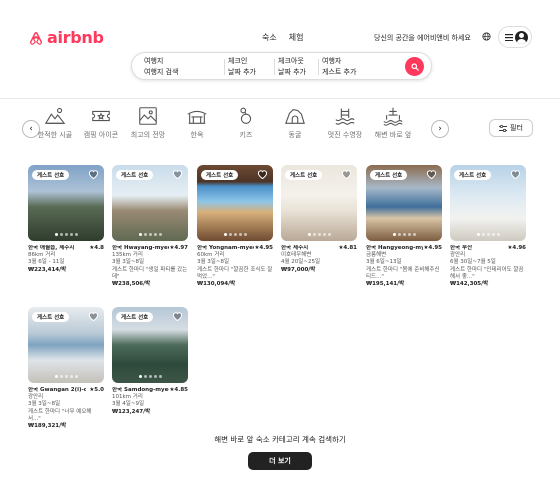 The height and width of the screenshot is (500, 560). I want to click on destination-field: 여행지 여행지 검색, so click(161, 67).